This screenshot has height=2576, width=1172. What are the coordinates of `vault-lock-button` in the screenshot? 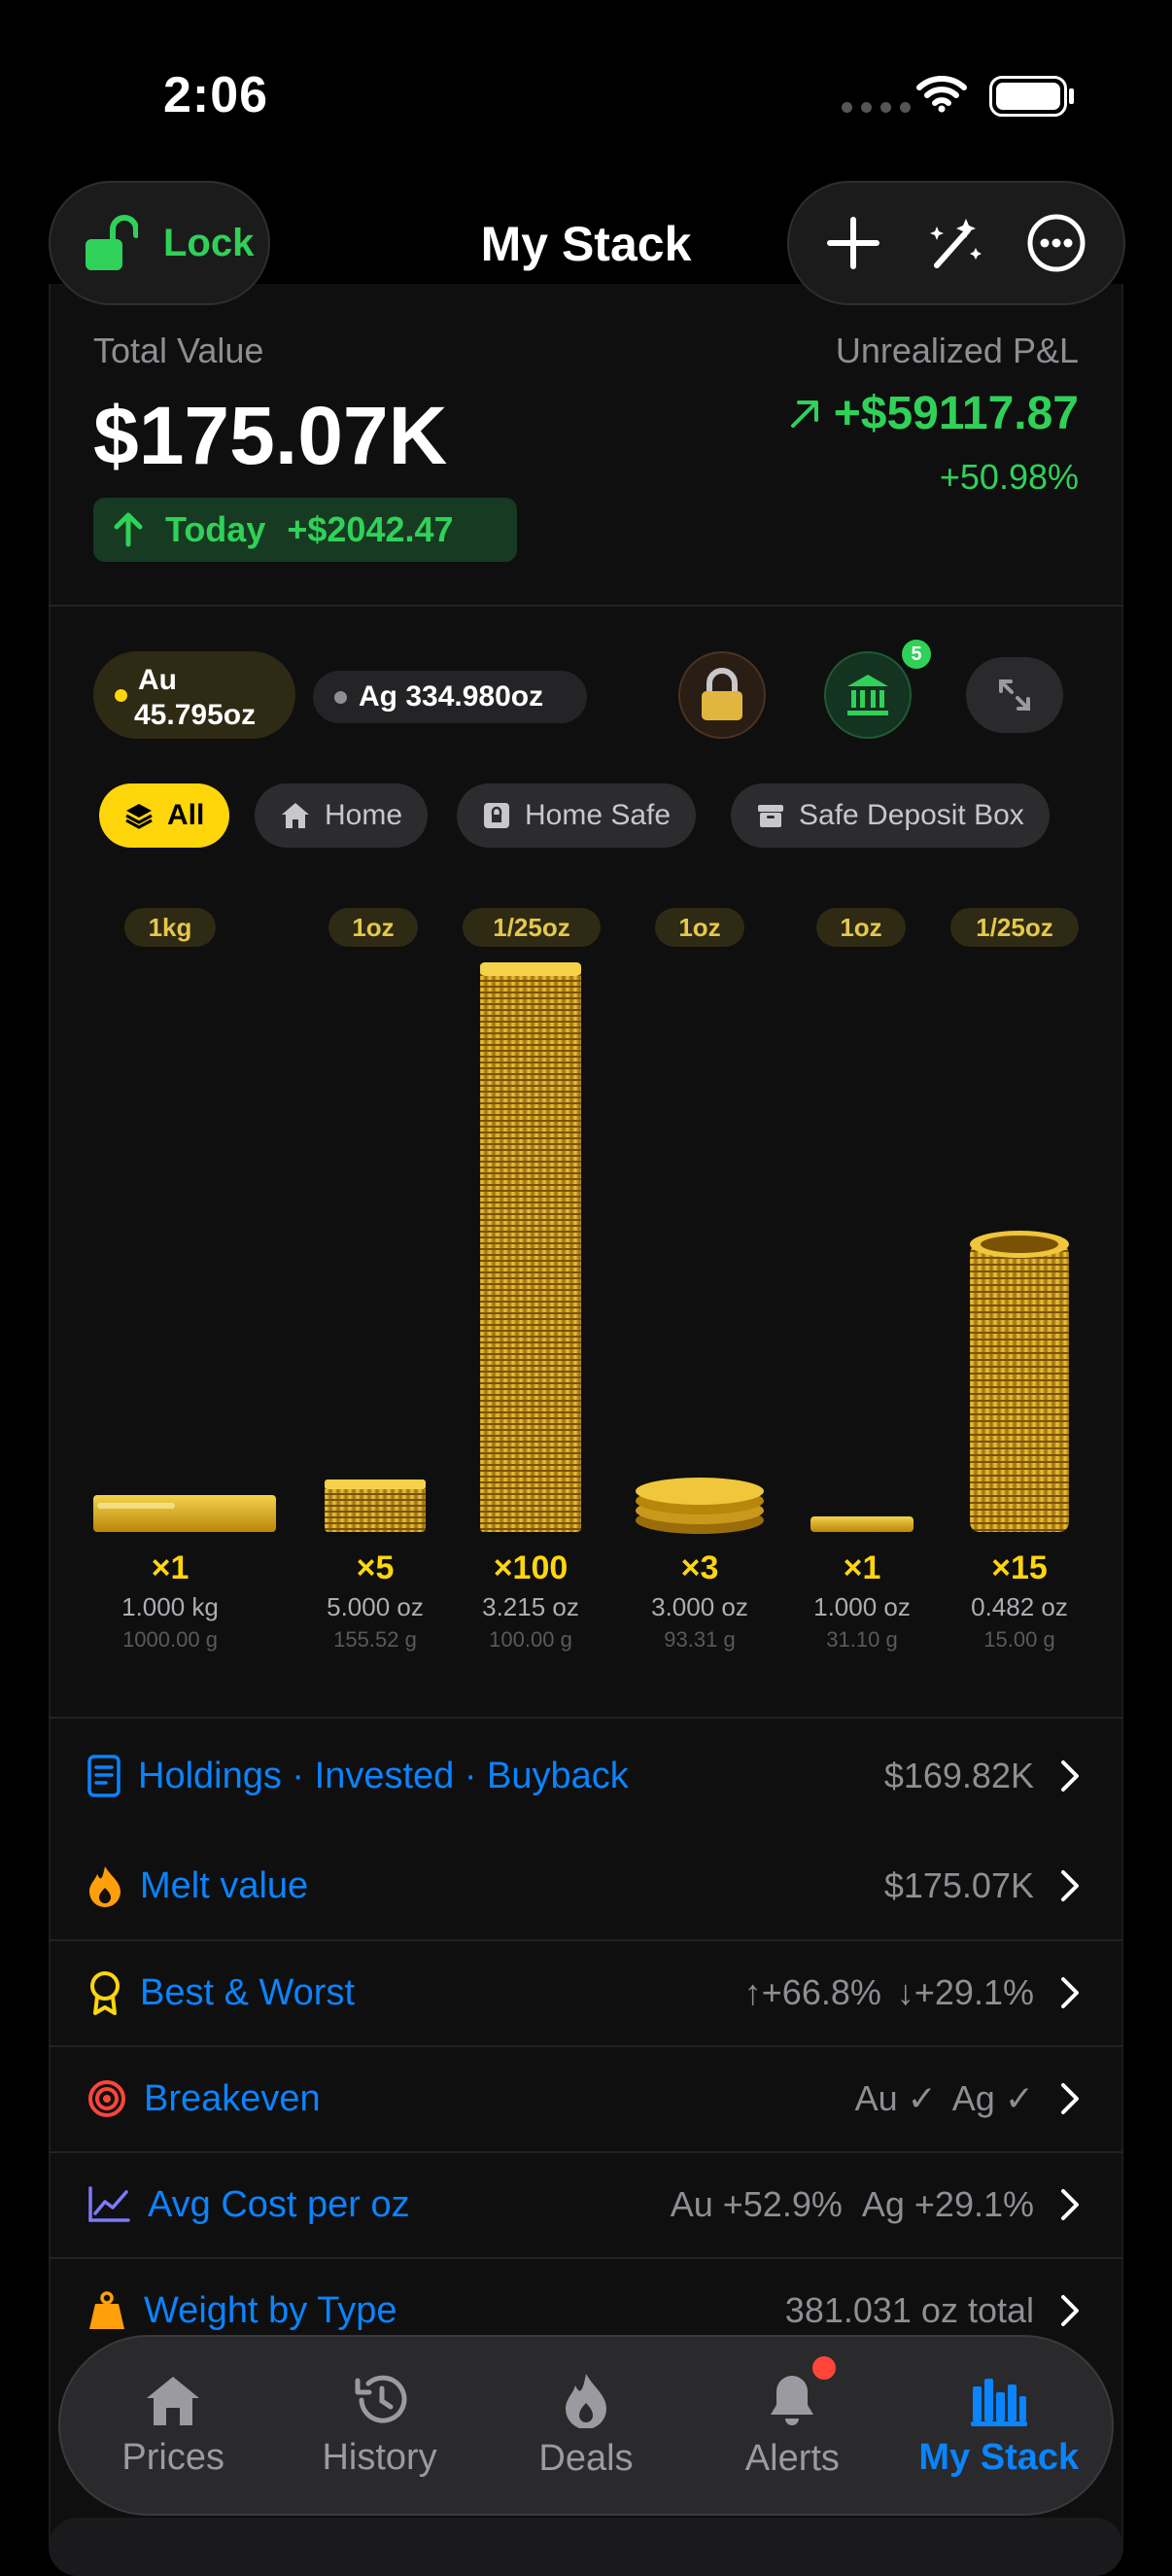 It's located at (722, 695).